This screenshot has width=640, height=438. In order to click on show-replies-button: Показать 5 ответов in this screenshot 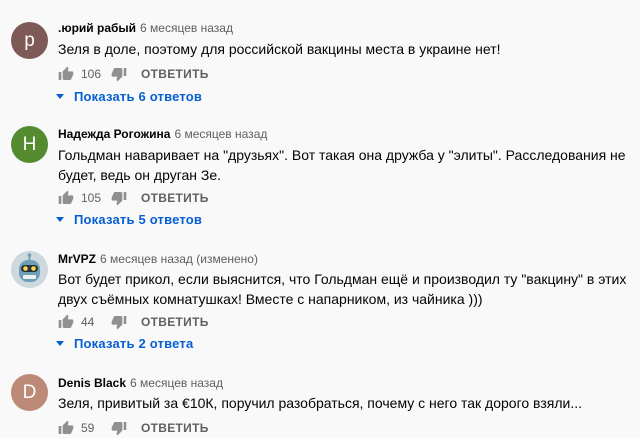, I will do `click(129, 219)`.